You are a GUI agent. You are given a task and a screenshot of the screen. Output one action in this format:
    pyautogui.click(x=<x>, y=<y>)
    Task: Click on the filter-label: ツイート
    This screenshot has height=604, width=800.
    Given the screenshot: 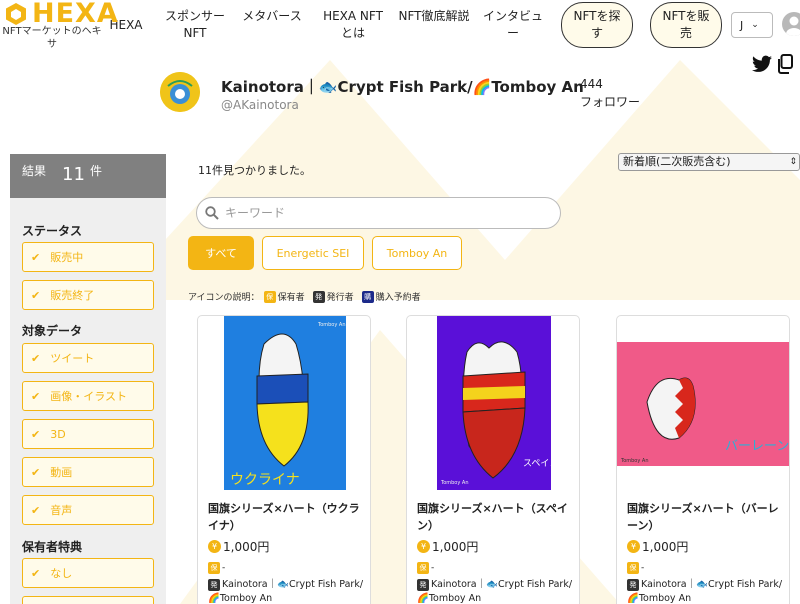 What is the action you would take?
    pyautogui.click(x=72, y=358)
    